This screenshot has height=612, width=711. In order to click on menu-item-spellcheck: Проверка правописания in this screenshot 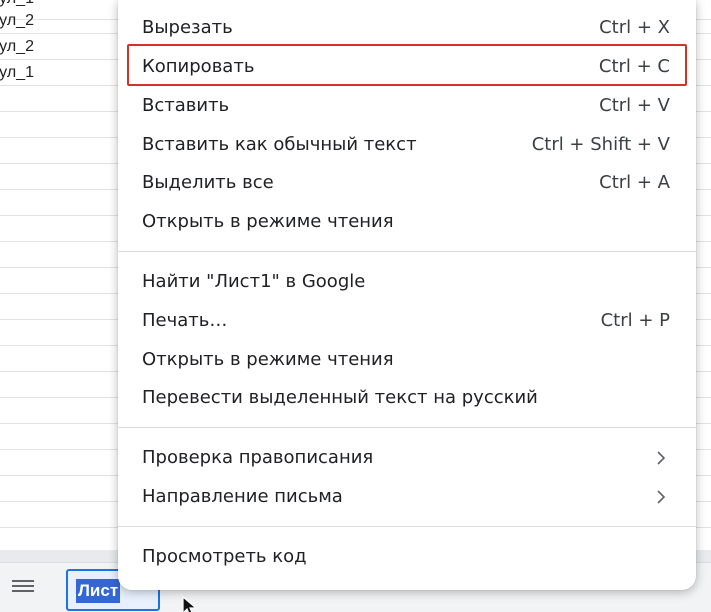, I will do `click(407, 457)`.